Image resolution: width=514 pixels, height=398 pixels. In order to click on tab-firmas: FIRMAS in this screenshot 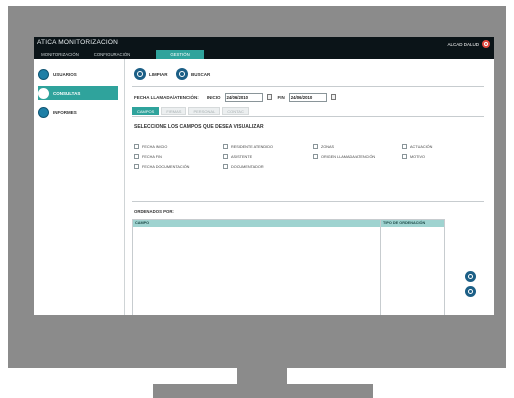, I will do `click(174, 111)`.